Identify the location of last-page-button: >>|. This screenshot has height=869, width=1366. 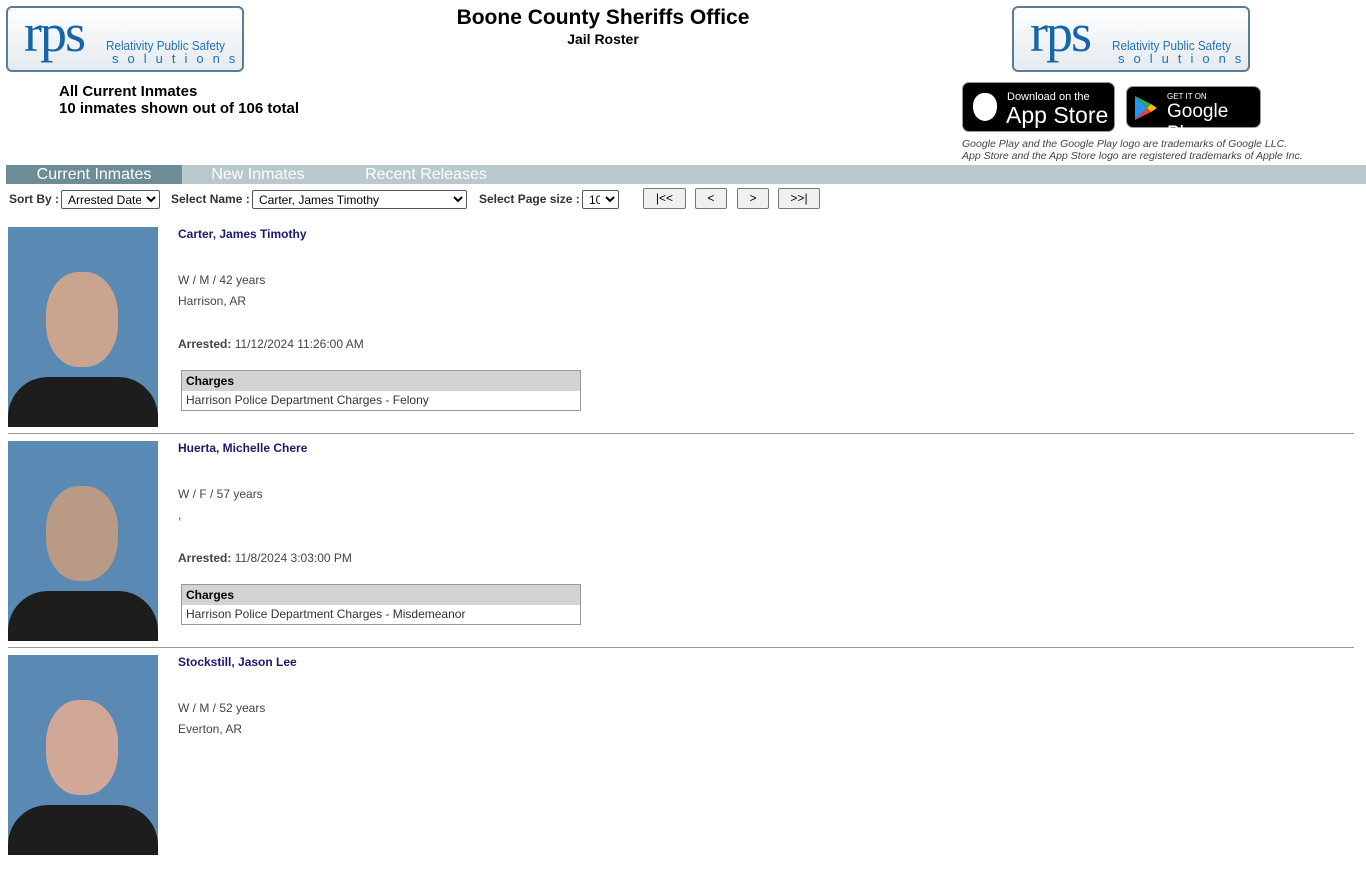
(799, 198).